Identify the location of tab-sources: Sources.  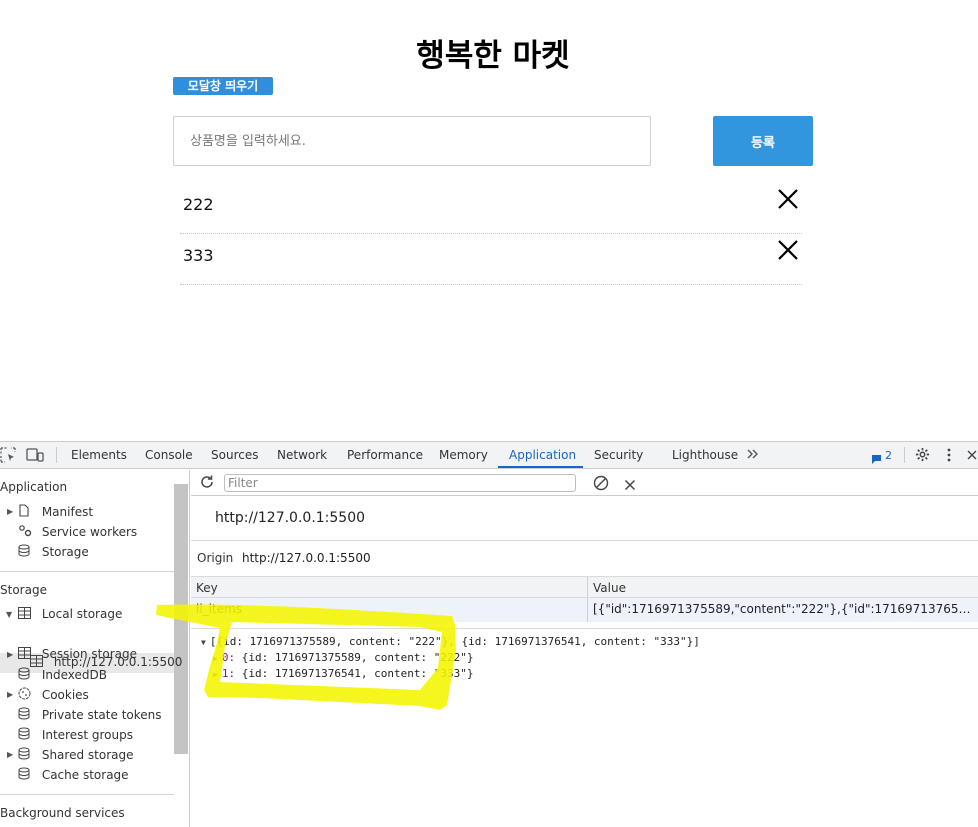
(234, 455).